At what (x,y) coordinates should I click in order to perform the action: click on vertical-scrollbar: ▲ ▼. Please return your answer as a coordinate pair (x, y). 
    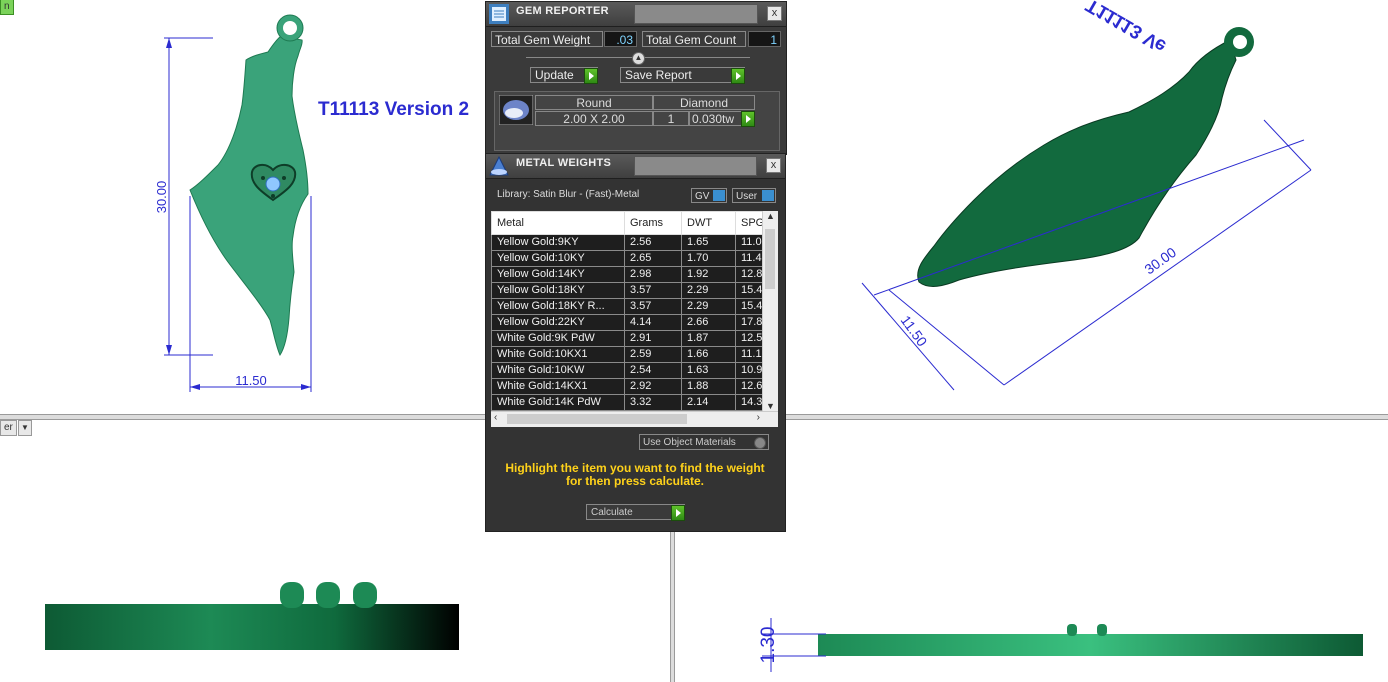
    Looking at the image, I should click on (770, 311).